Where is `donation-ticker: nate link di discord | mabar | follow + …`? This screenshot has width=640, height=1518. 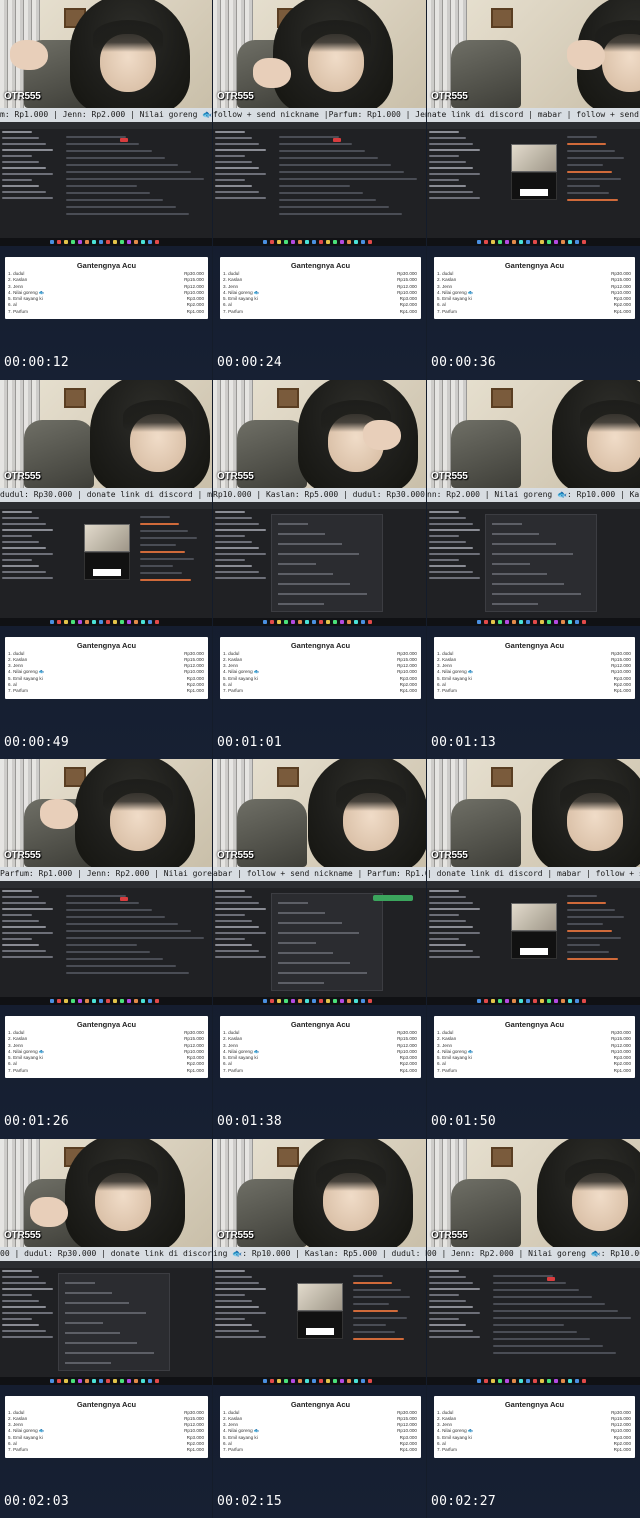 donation-ticker: nate link di discord | mabar | follow + … is located at coordinates (533, 115).